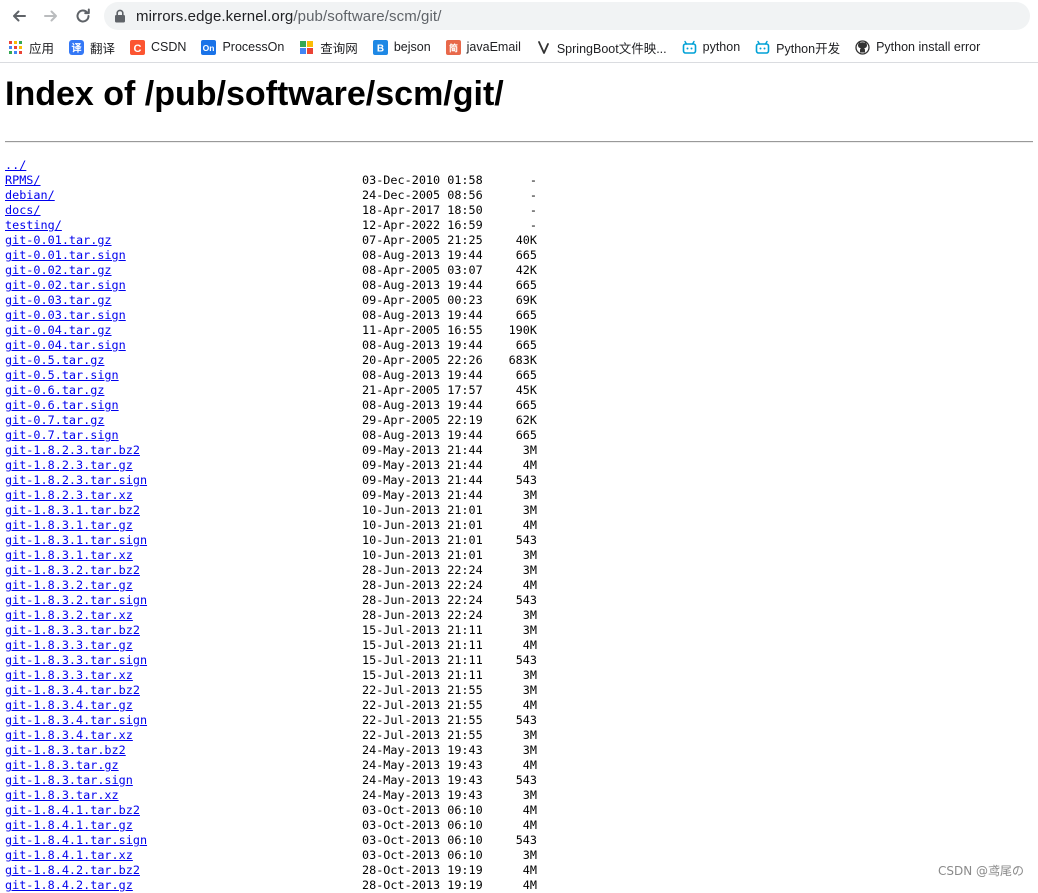 Image resolution: width=1038 pixels, height=893 pixels. What do you see at coordinates (54, 360) in the screenshot?
I see `file-link: git-0.5.tar.gz` at bounding box center [54, 360].